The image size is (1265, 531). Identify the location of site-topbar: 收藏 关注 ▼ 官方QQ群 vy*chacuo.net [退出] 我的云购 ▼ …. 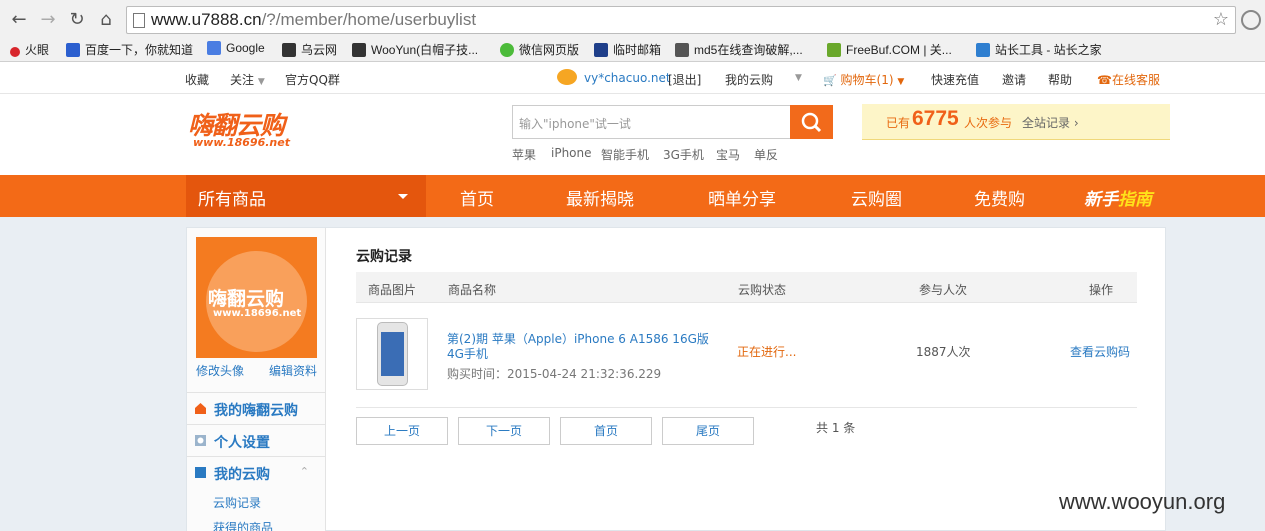
(632, 78).